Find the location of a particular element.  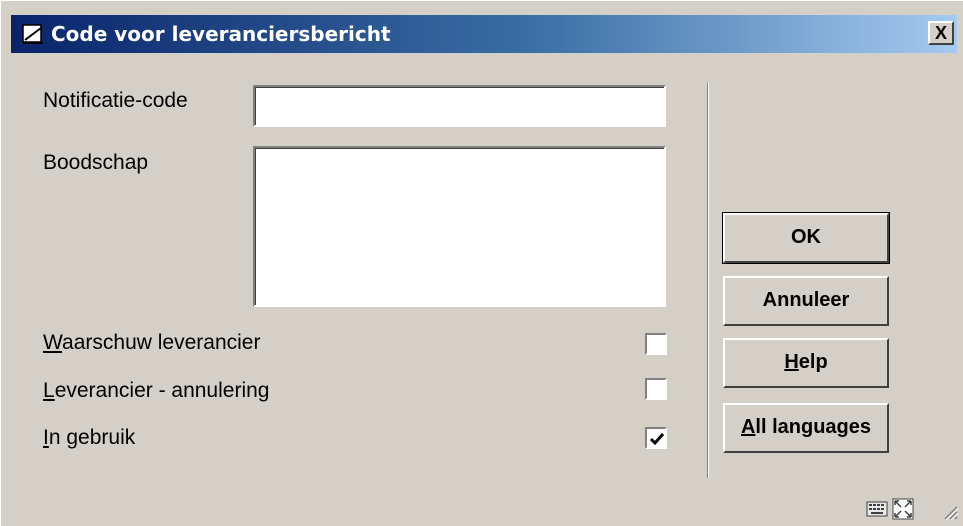

title-bar: Code voor leveranciersbericht X is located at coordinates (484, 34).